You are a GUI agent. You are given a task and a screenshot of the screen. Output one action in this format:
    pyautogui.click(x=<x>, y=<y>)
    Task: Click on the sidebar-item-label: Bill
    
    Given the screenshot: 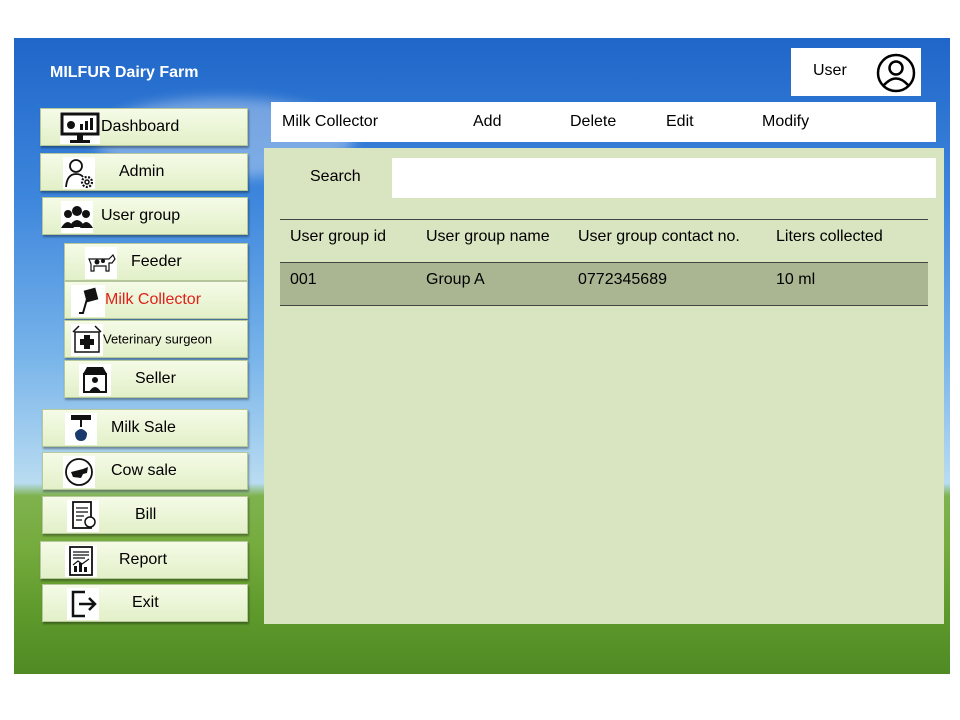 What is the action you would take?
    pyautogui.click(x=146, y=514)
    